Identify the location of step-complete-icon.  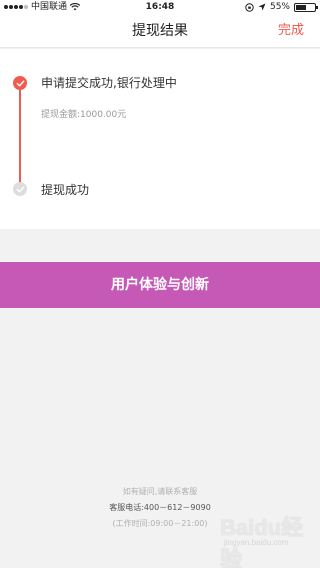
(20, 83).